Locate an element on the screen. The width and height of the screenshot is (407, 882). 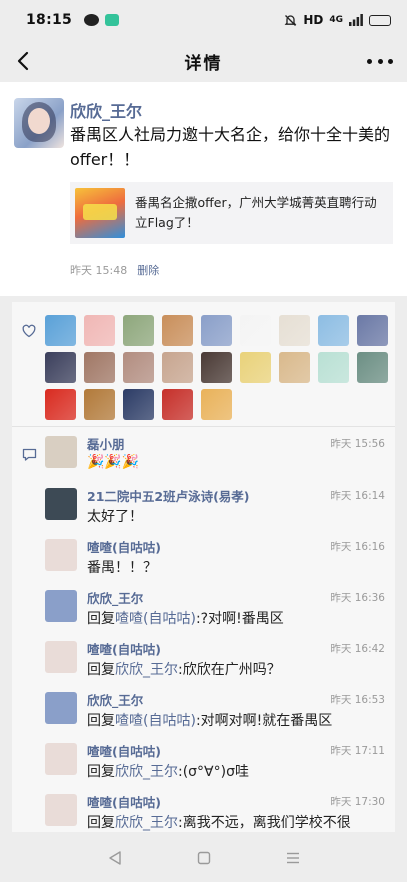
comment-item: 磊小朋 昨天 15:56 🎉🎉🎉 is located at coordinates (218, 456).